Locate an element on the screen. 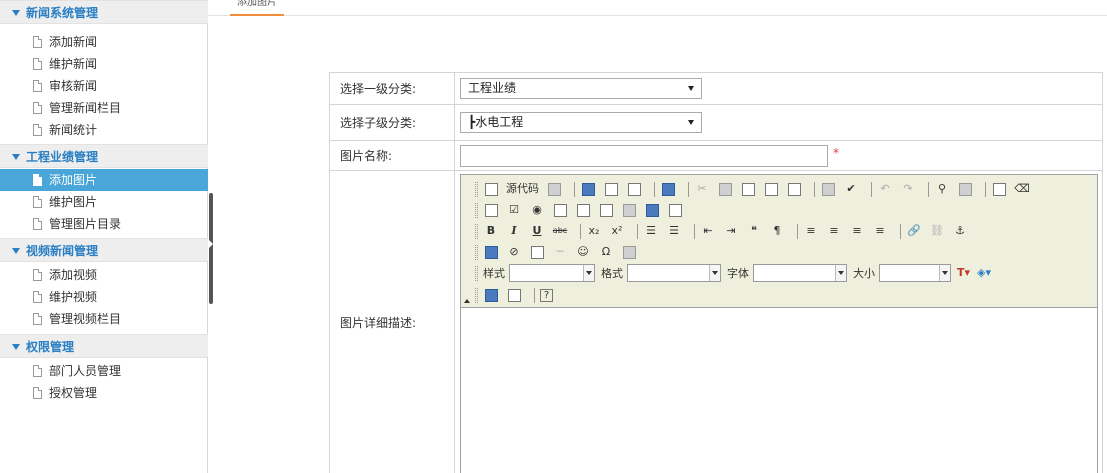 This screenshot has height=473, width=1107. select-field-icon is located at coordinates (606, 210).